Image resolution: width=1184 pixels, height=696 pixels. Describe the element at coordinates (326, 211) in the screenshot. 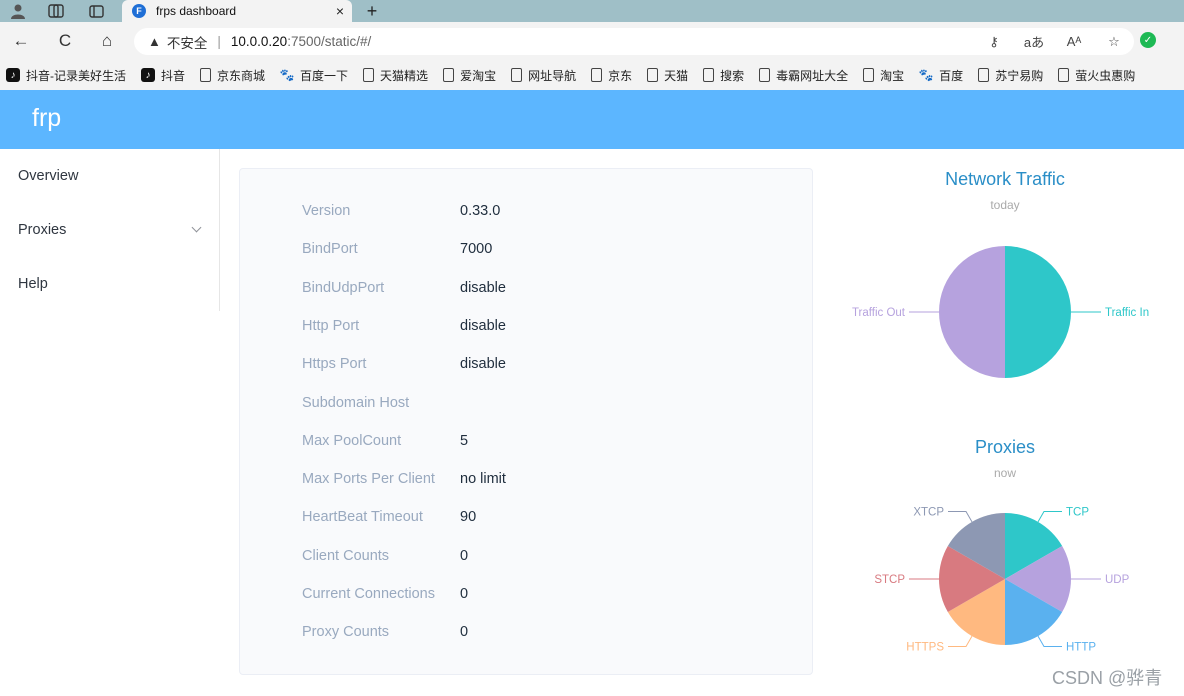

I see `info-key: Version` at that location.